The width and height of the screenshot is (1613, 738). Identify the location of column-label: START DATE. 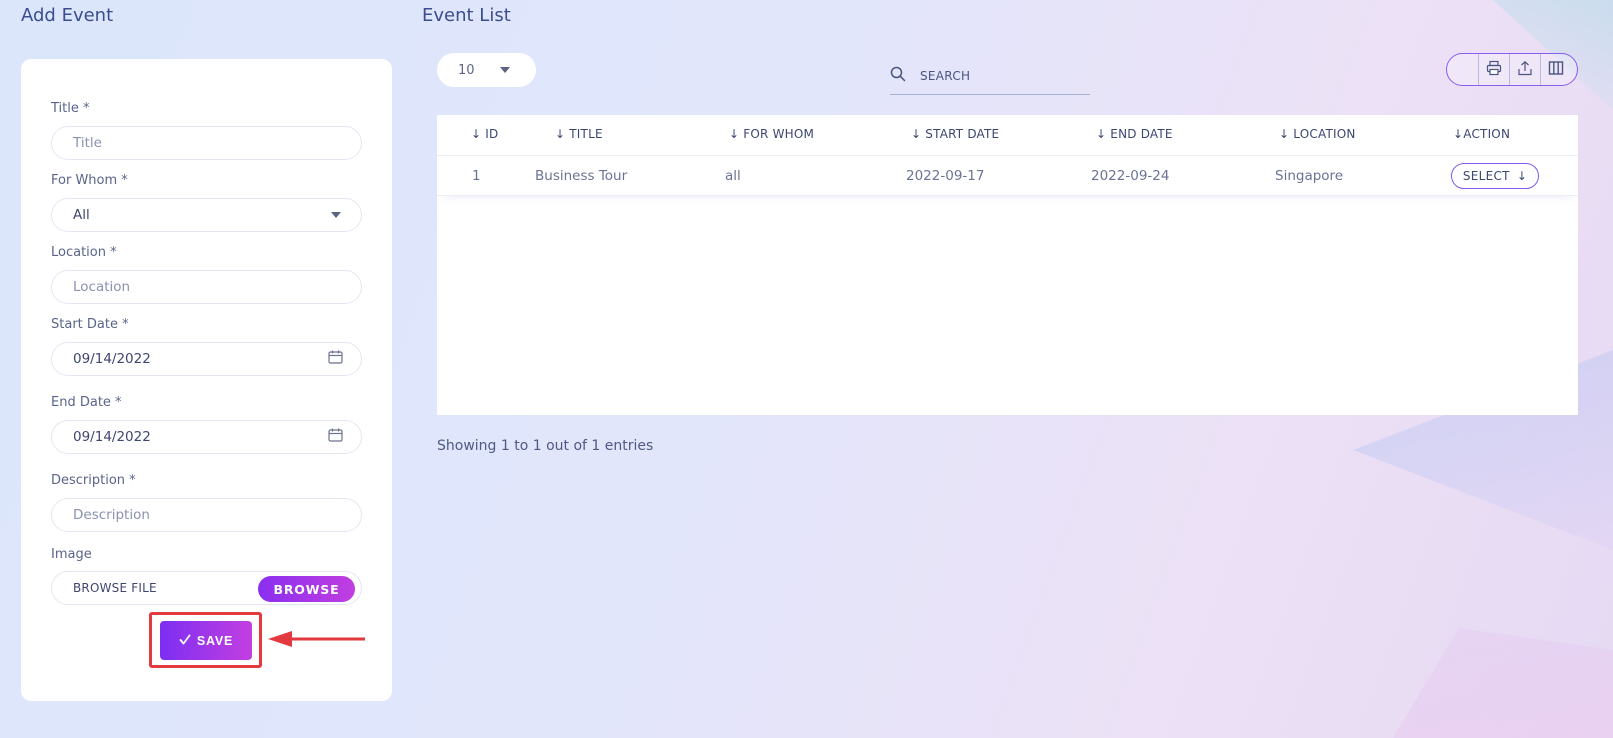
(962, 134).